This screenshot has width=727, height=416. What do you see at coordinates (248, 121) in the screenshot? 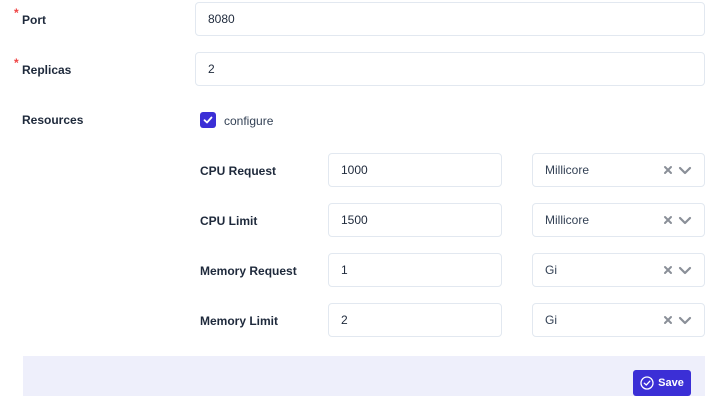
I see `configure-checkbox-label: configure` at bounding box center [248, 121].